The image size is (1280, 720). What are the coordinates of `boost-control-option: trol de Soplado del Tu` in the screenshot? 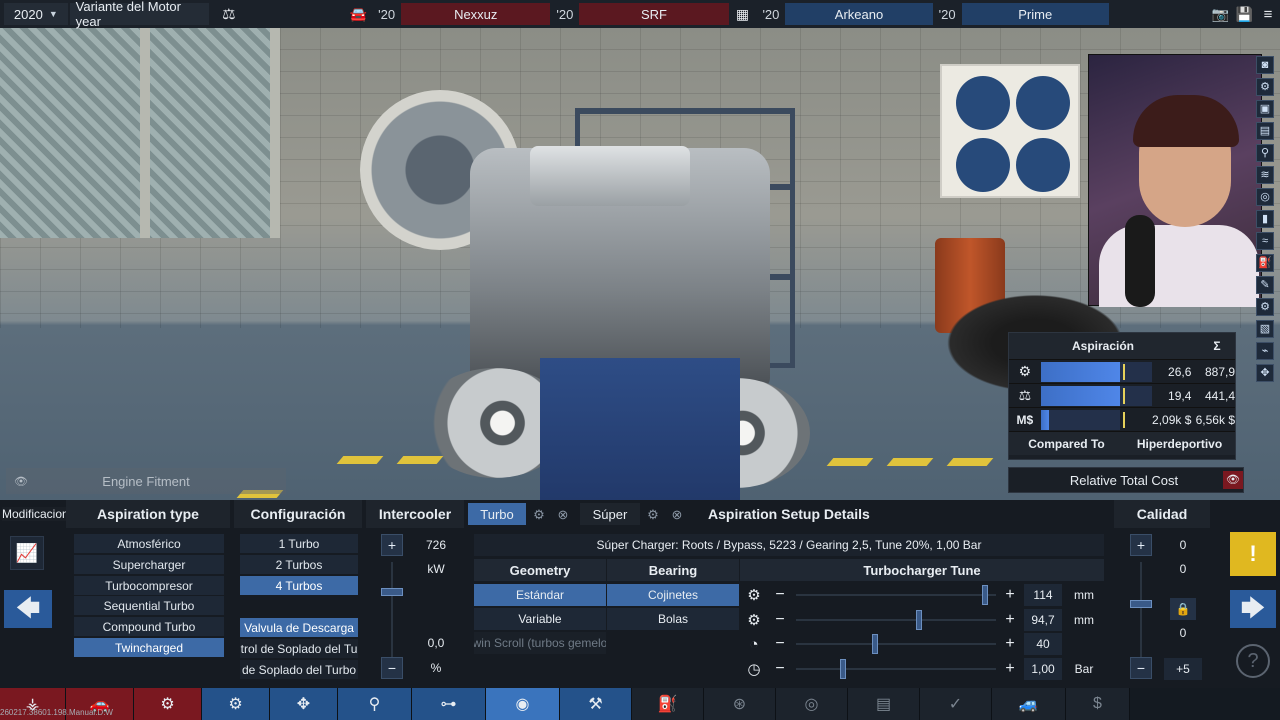 It's located at (299, 648).